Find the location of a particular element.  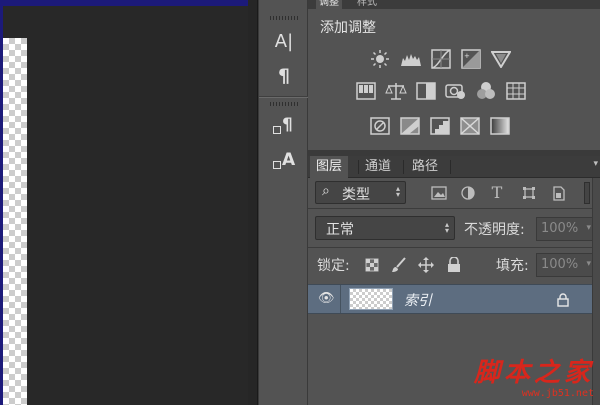

fill-label: 填充: is located at coordinates (512, 266).